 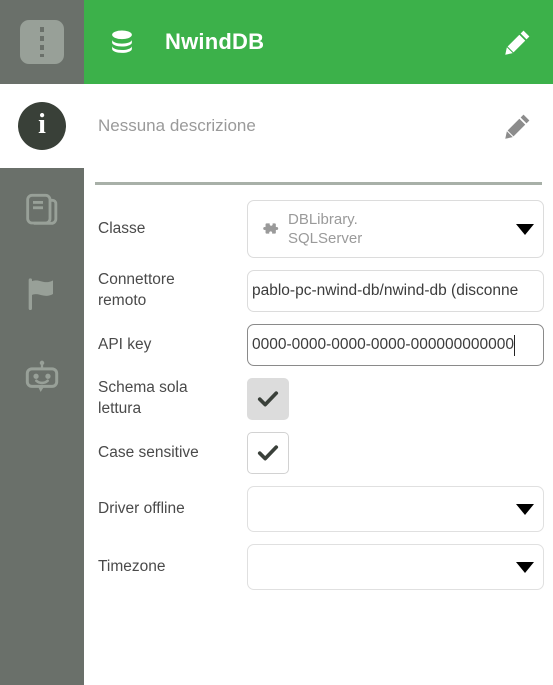 I want to click on page-title: NwindDB, so click(x=215, y=41).